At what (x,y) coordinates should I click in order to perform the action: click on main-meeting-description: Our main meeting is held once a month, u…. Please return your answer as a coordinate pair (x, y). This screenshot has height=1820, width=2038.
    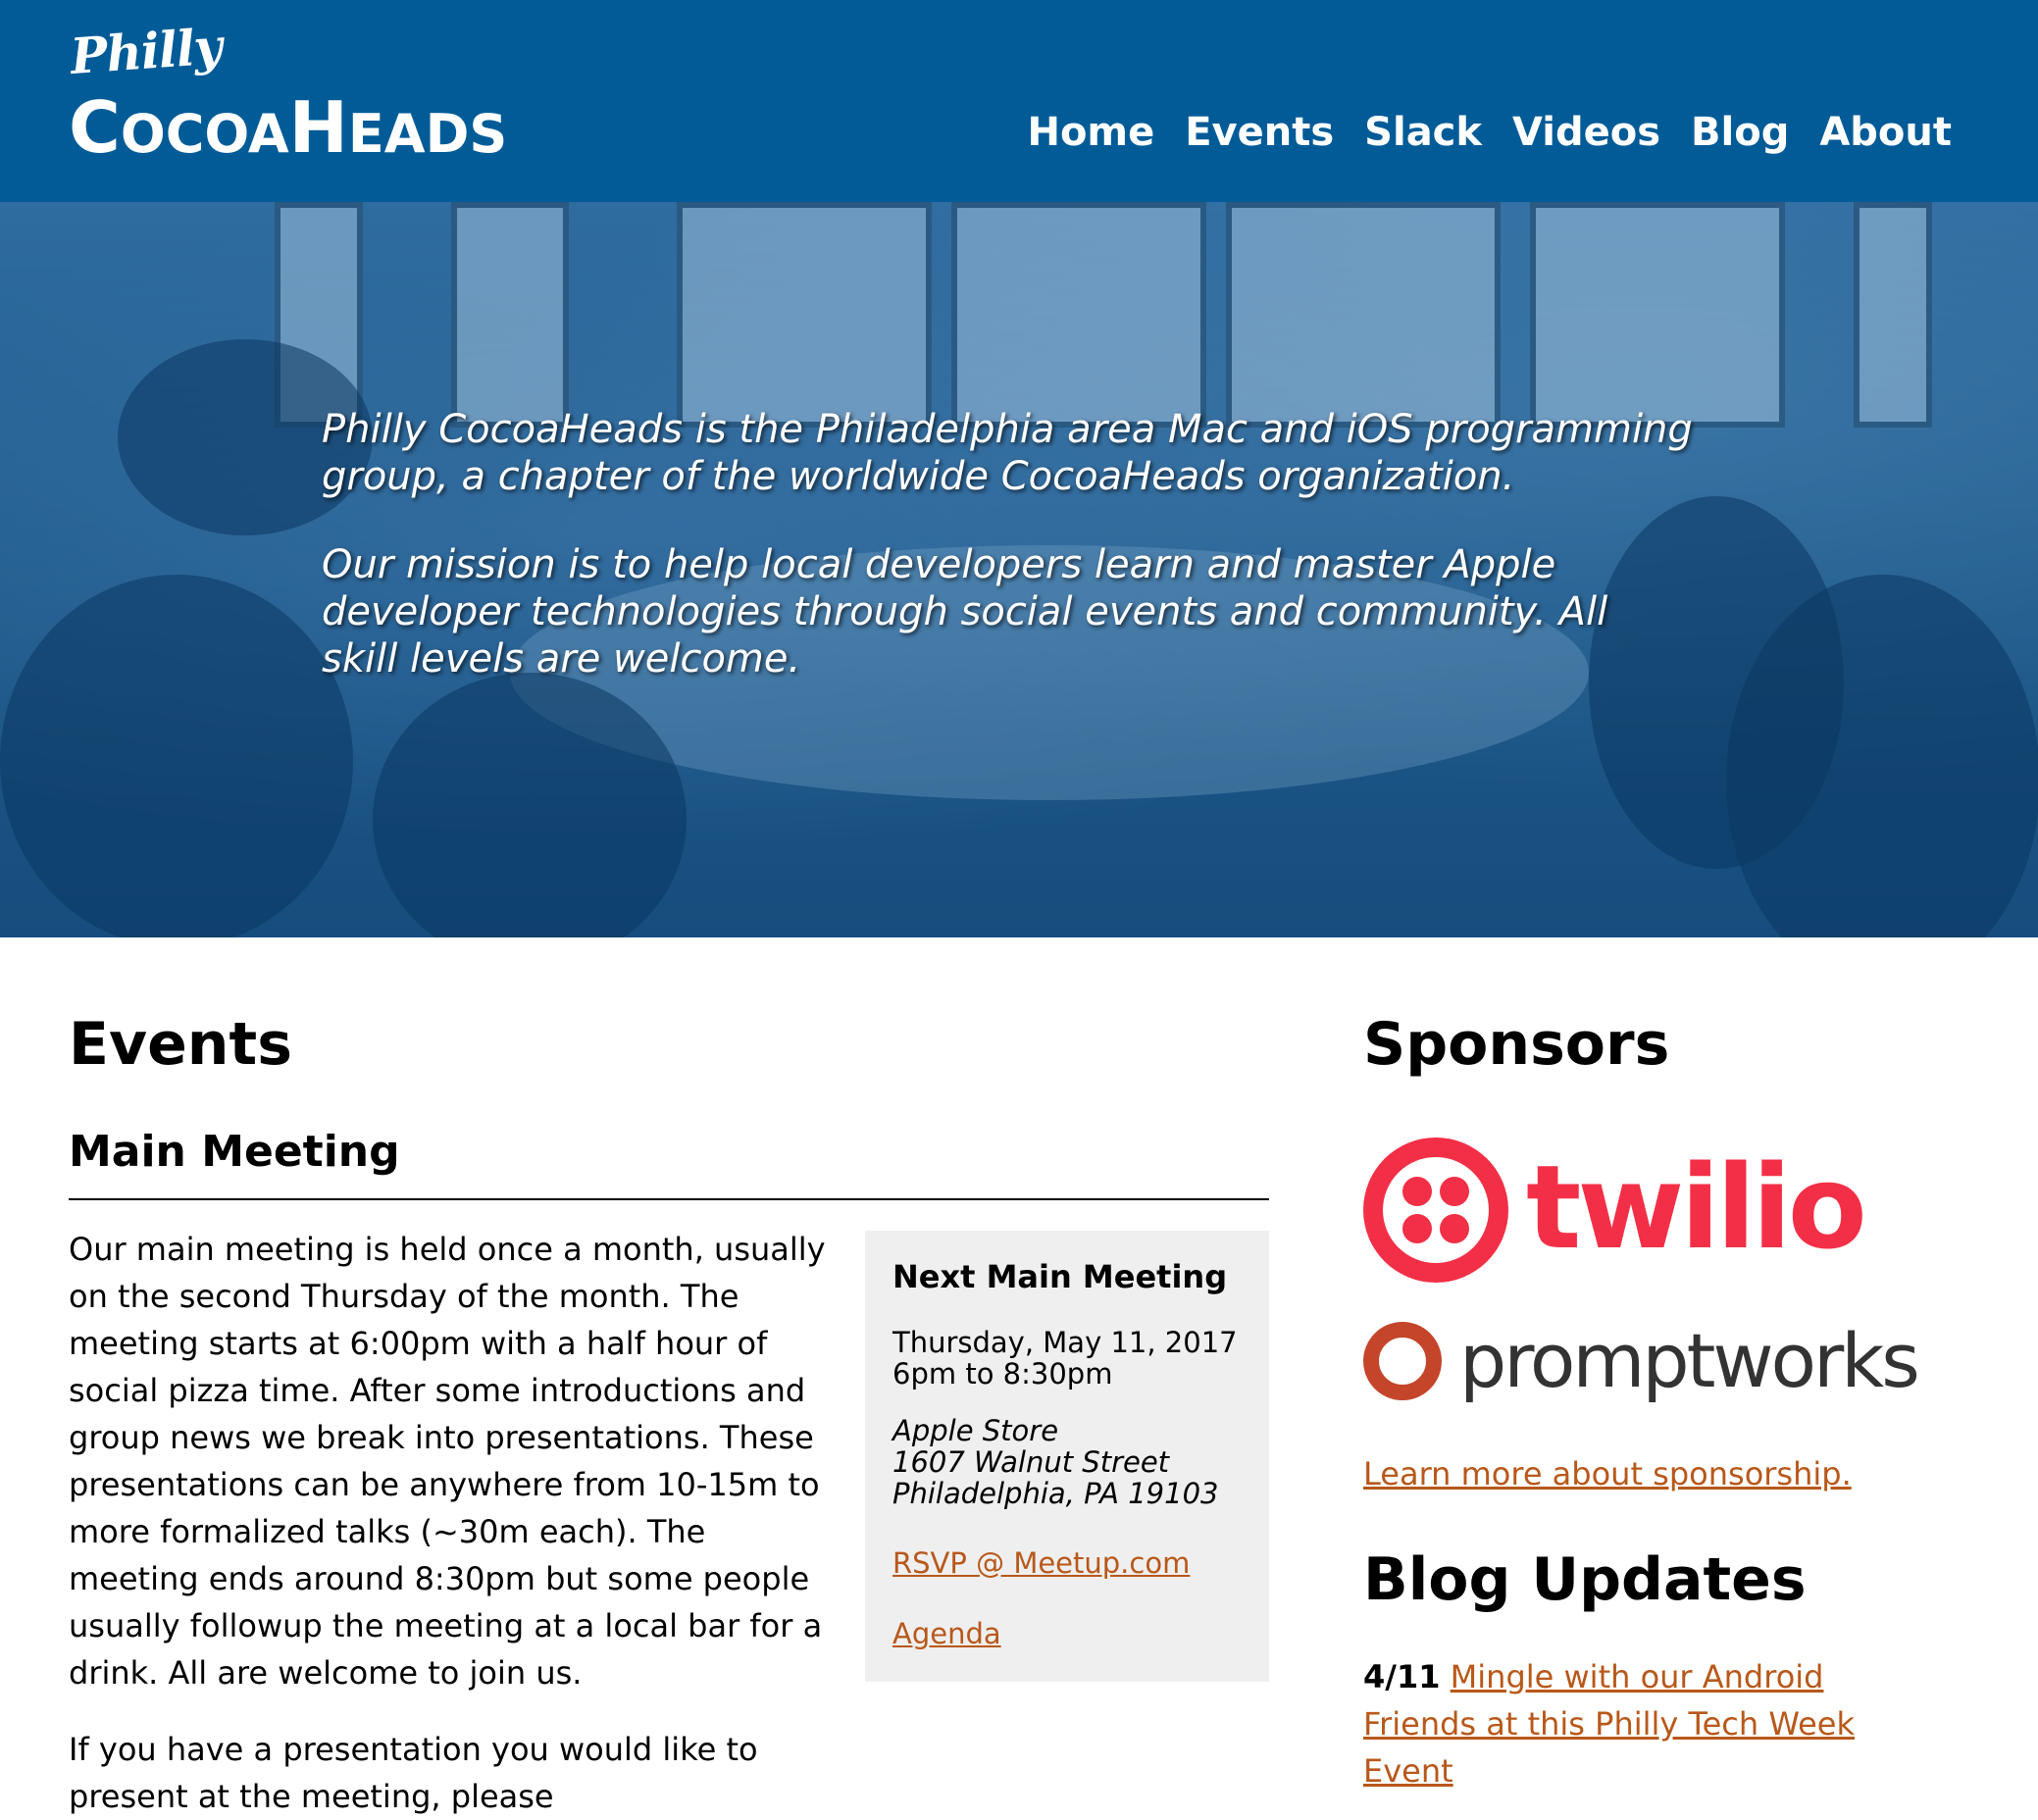
    Looking at the image, I should click on (451, 1523).